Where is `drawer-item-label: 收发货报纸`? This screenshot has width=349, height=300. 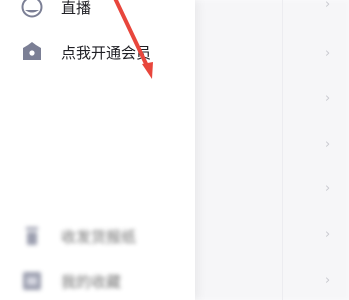 drawer-item-label: 收发货报纸 is located at coordinates (99, 236).